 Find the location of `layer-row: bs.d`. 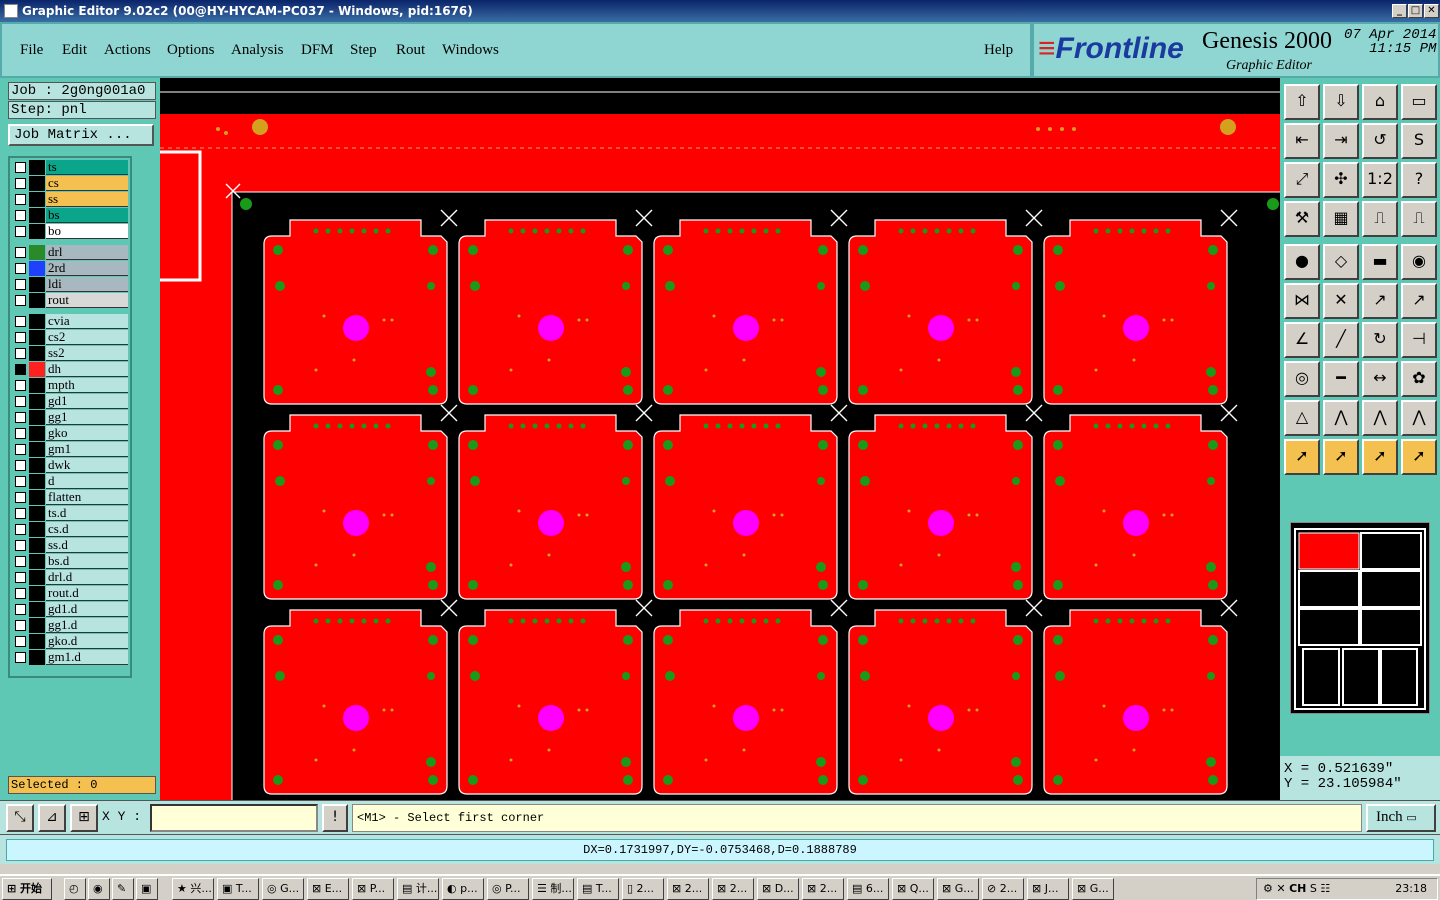

layer-row: bs.d is located at coordinates (71, 561).